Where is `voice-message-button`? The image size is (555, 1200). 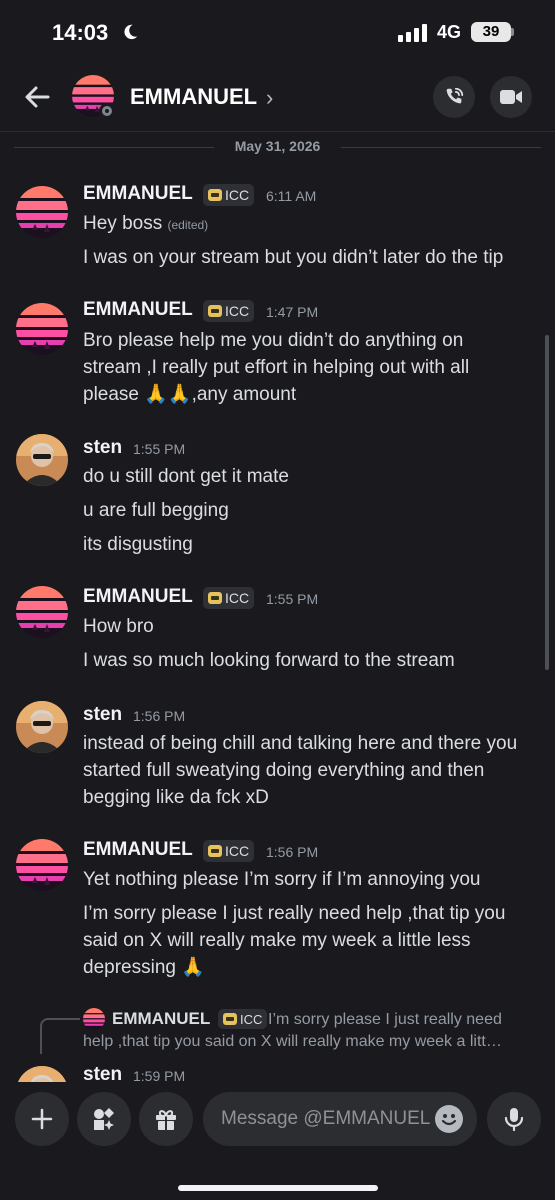 voice-message-button is located at coordinates (514, 1119).